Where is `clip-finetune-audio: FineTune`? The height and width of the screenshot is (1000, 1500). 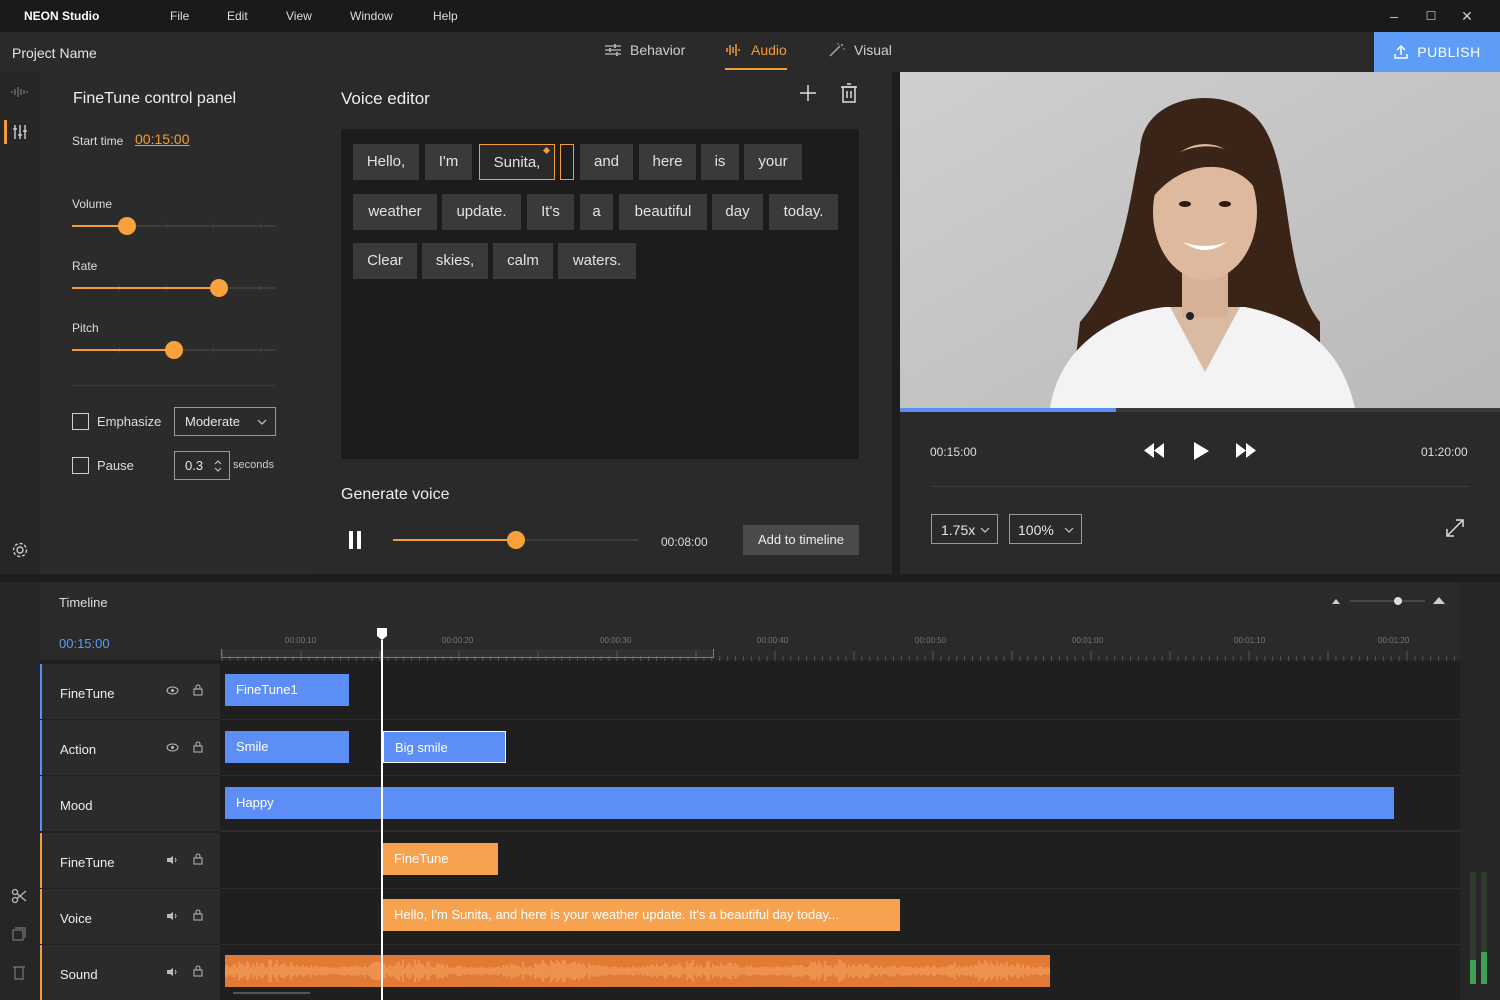 clip-finetune-audio: FineTune is located at coordinates (440, 859).